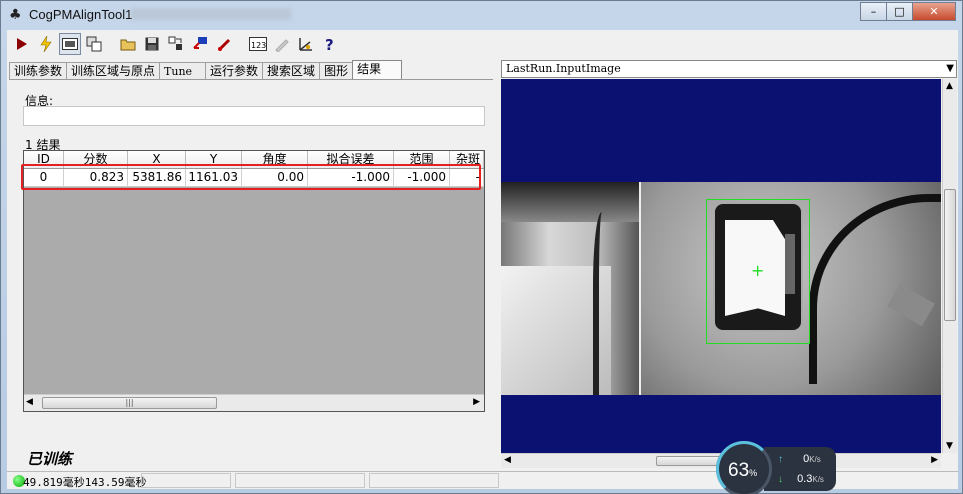 This screenshot has height=494, width=963. What do you see at coordinates (950, 69) in the screenshot?
I see `chevron-down-icon: ▼` at bounding box center [950, 69].